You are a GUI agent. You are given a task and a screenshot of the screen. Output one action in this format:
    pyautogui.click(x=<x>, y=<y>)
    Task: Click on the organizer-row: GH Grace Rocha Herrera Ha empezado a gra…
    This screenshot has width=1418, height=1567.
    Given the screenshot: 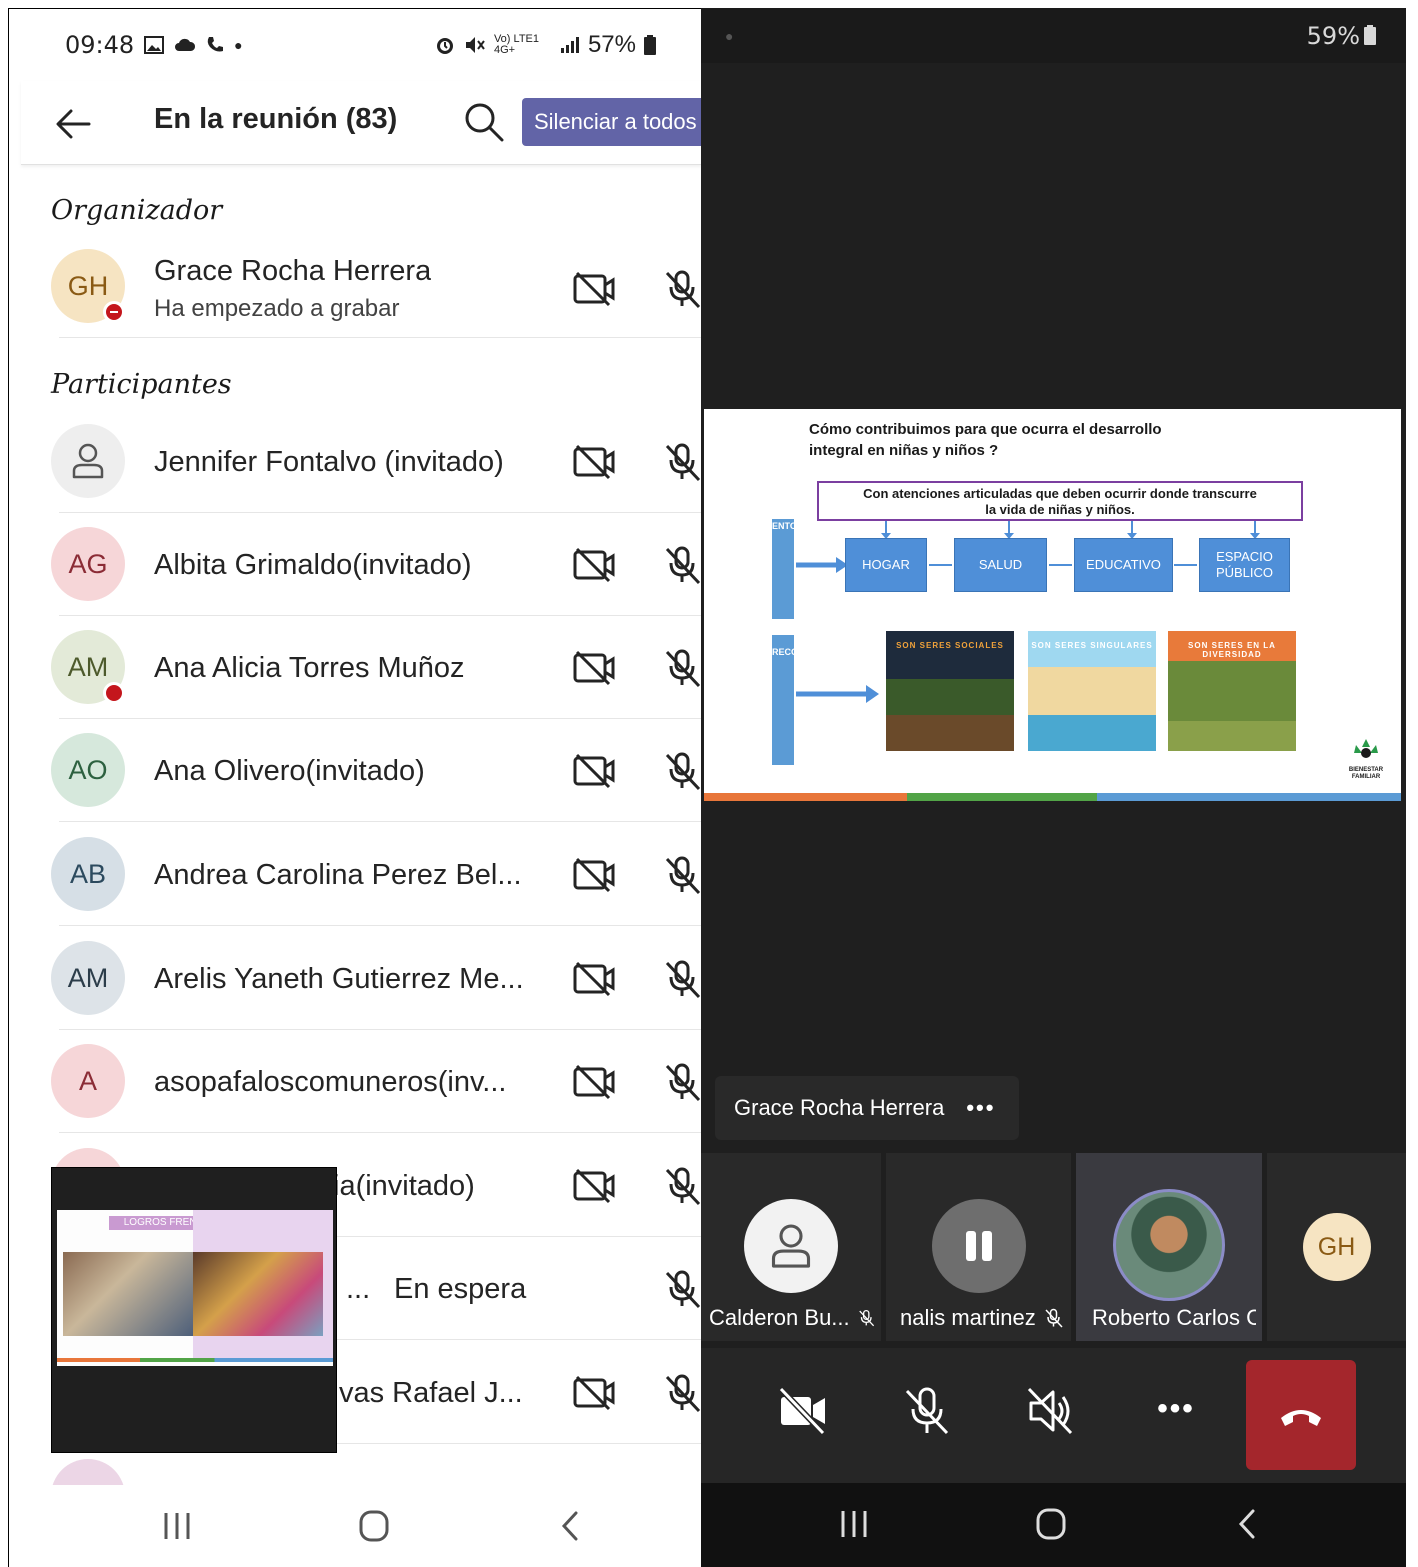 What is the action you would take?
    pyautogui.click(x=355, y=286)
    